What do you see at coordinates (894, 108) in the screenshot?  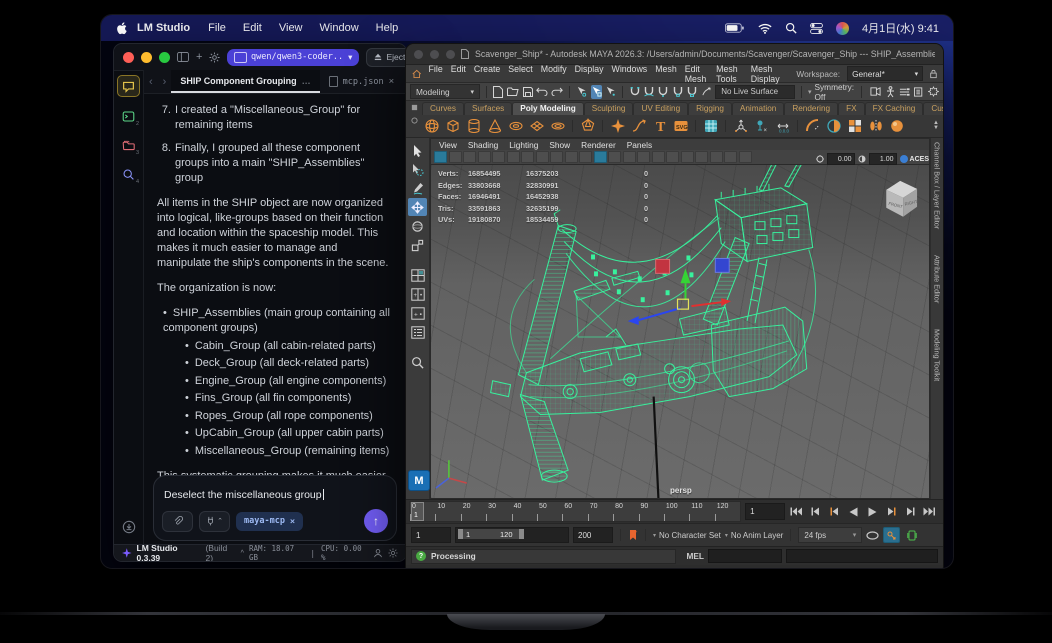 I see `shelf-tab: FX Caching` at bounding box center [894, 108].